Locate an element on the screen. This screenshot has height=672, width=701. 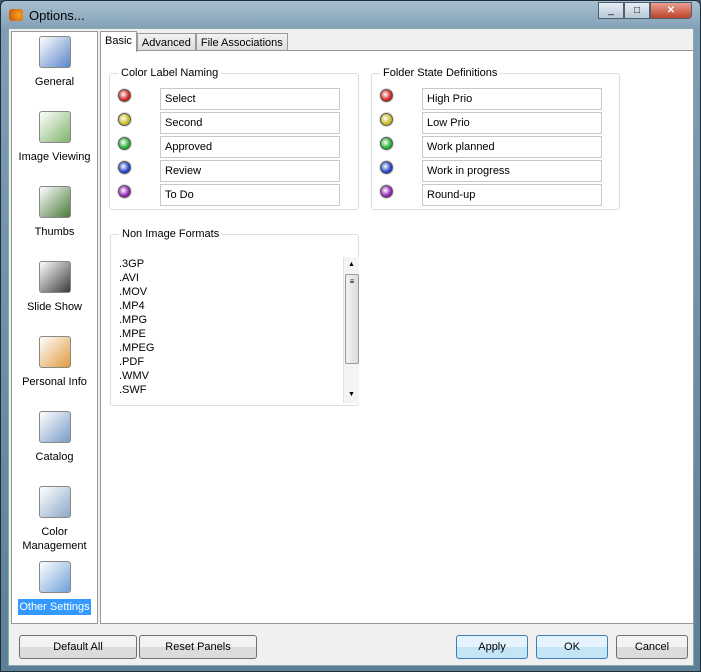
sidebar-item-personal-info: Personal Info is located at coordinates (54, 363).